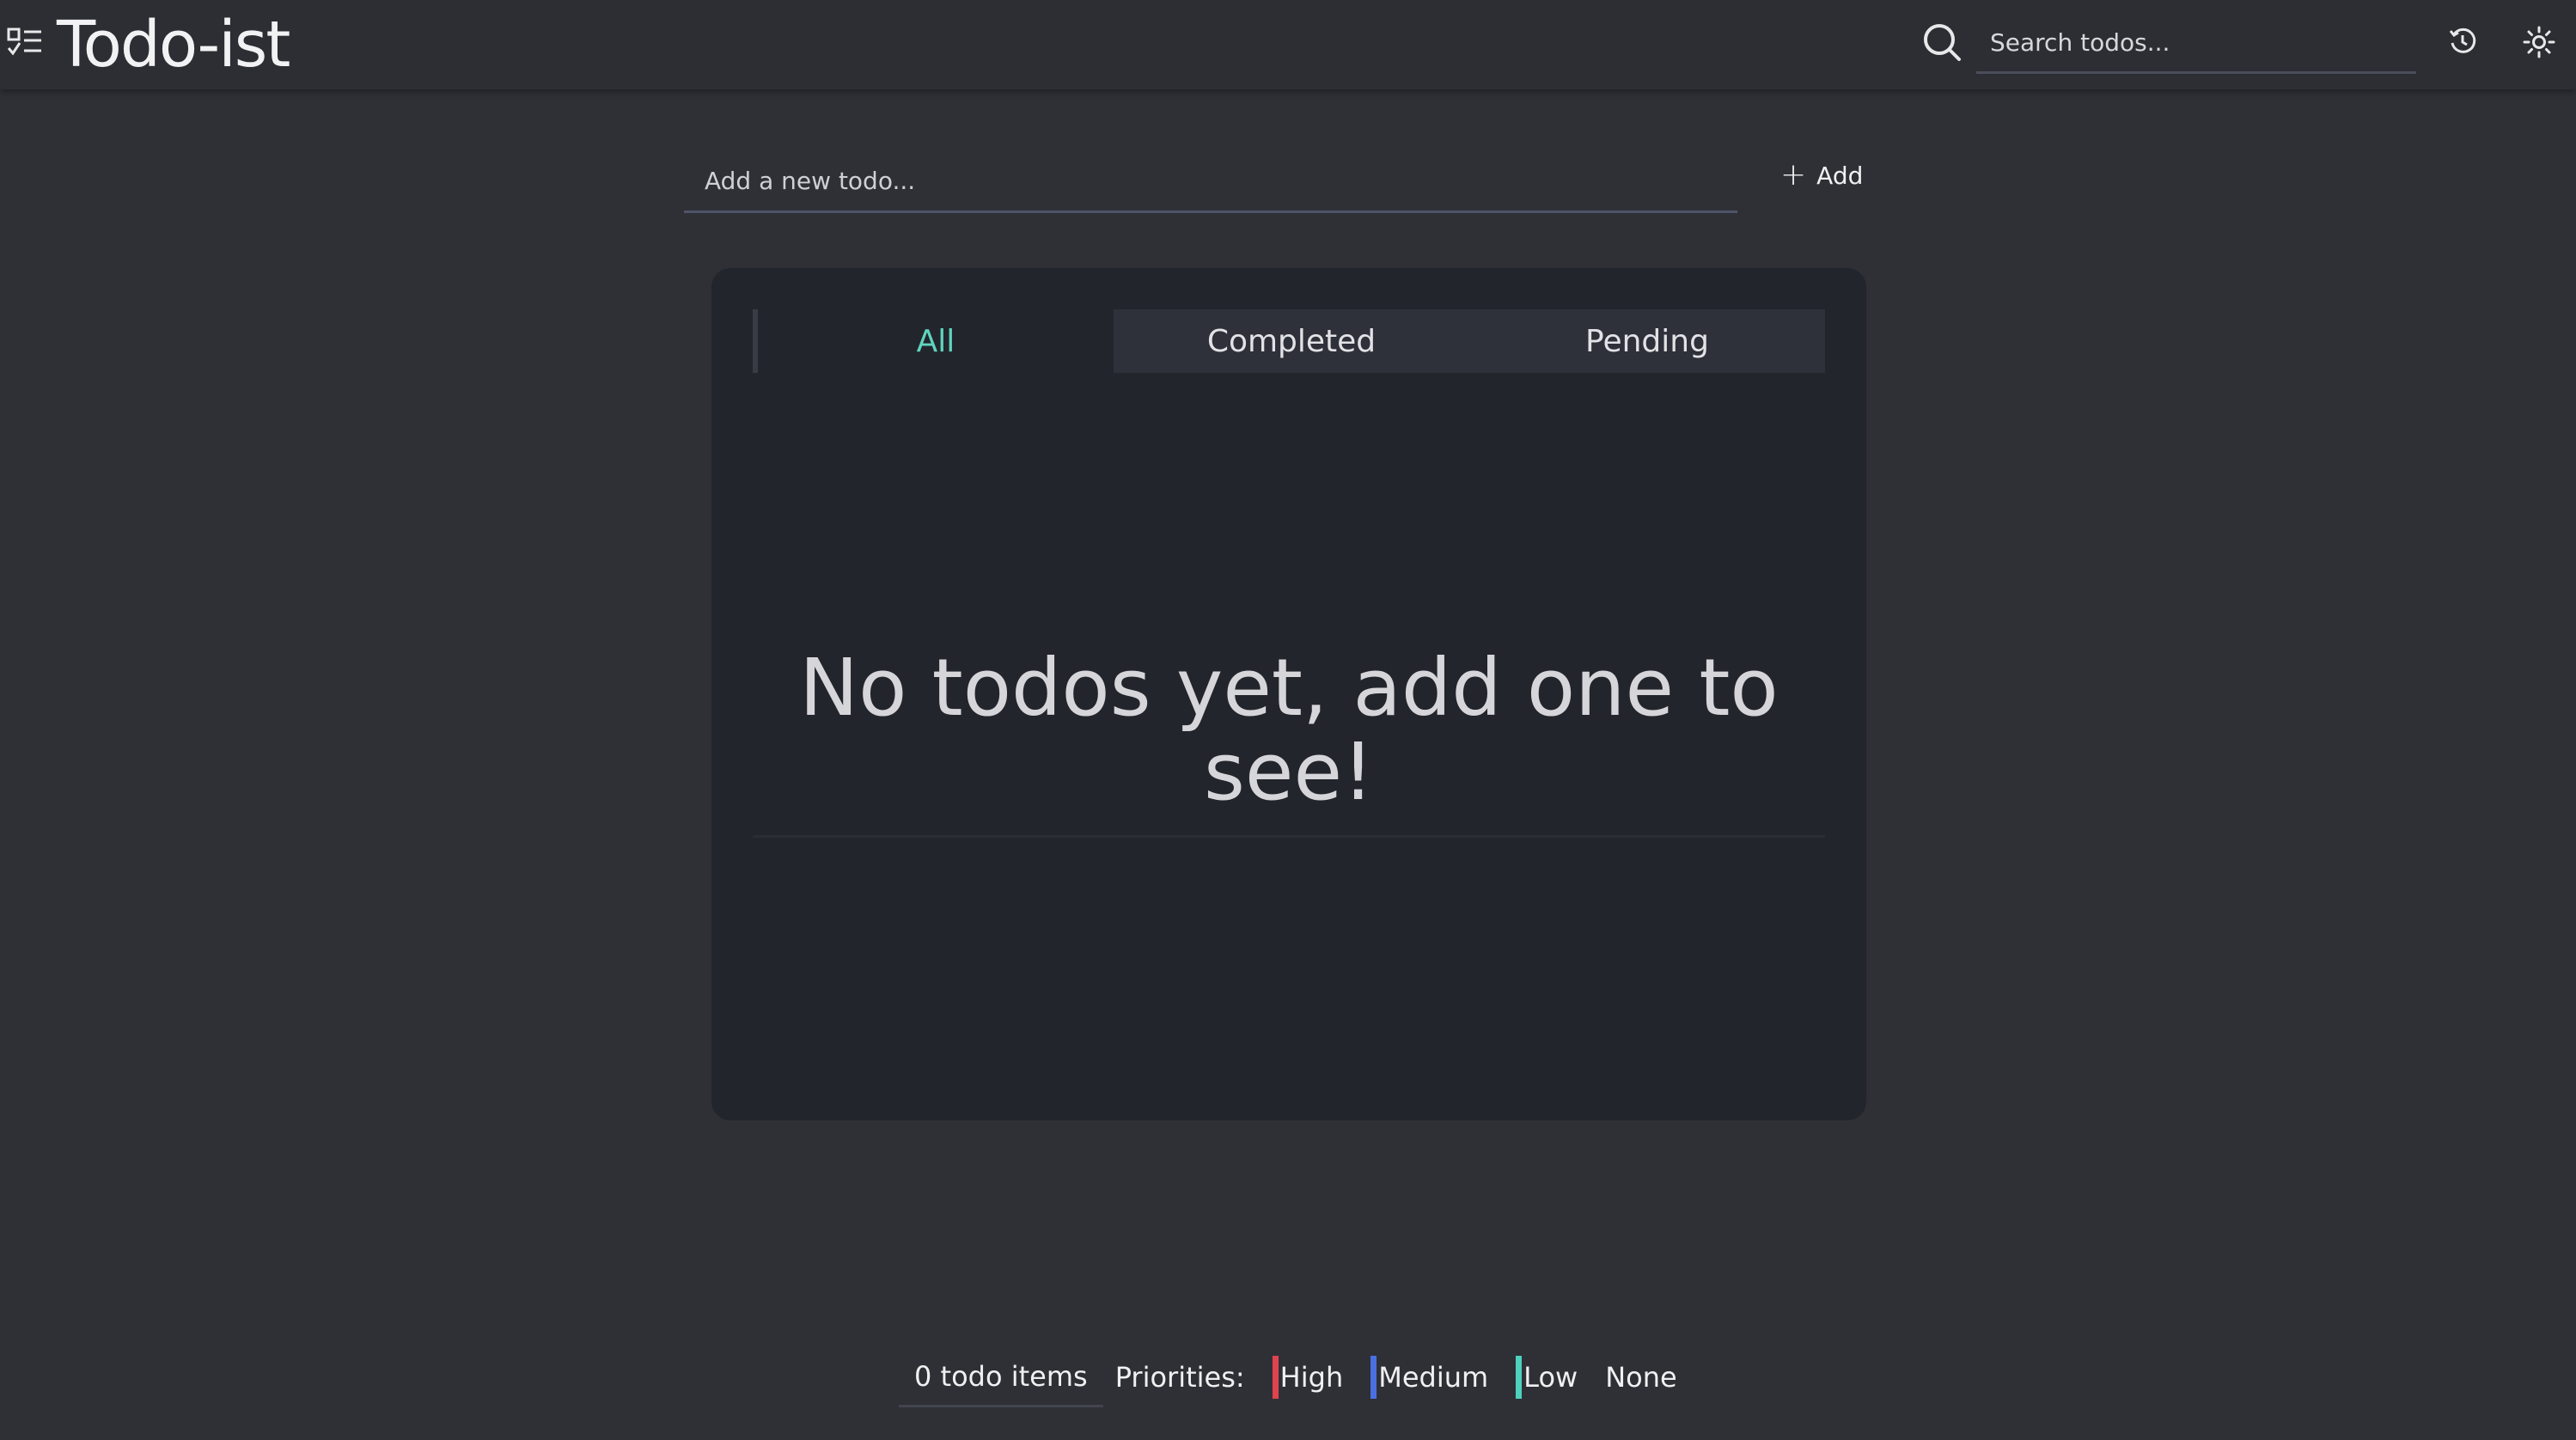  What do you see at coordinates (1794, 174) in the screenshot?
I see `plus-icon: +` at bounding box center [1794, 174].